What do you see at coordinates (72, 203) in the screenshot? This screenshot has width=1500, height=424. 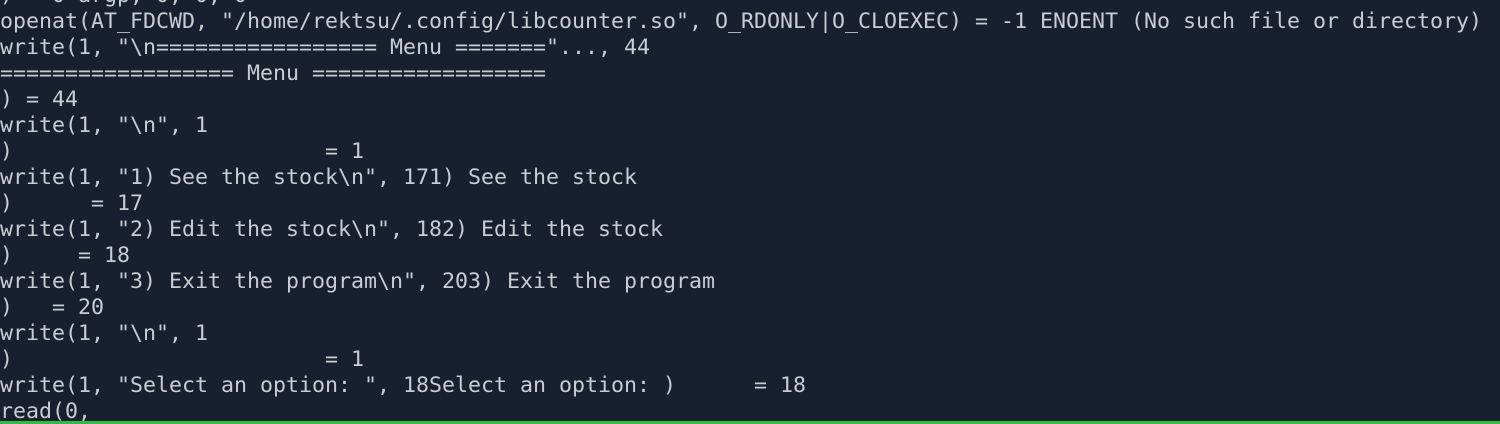 I see `terminal-line: ) = 17` at bounding box center [72, 203].